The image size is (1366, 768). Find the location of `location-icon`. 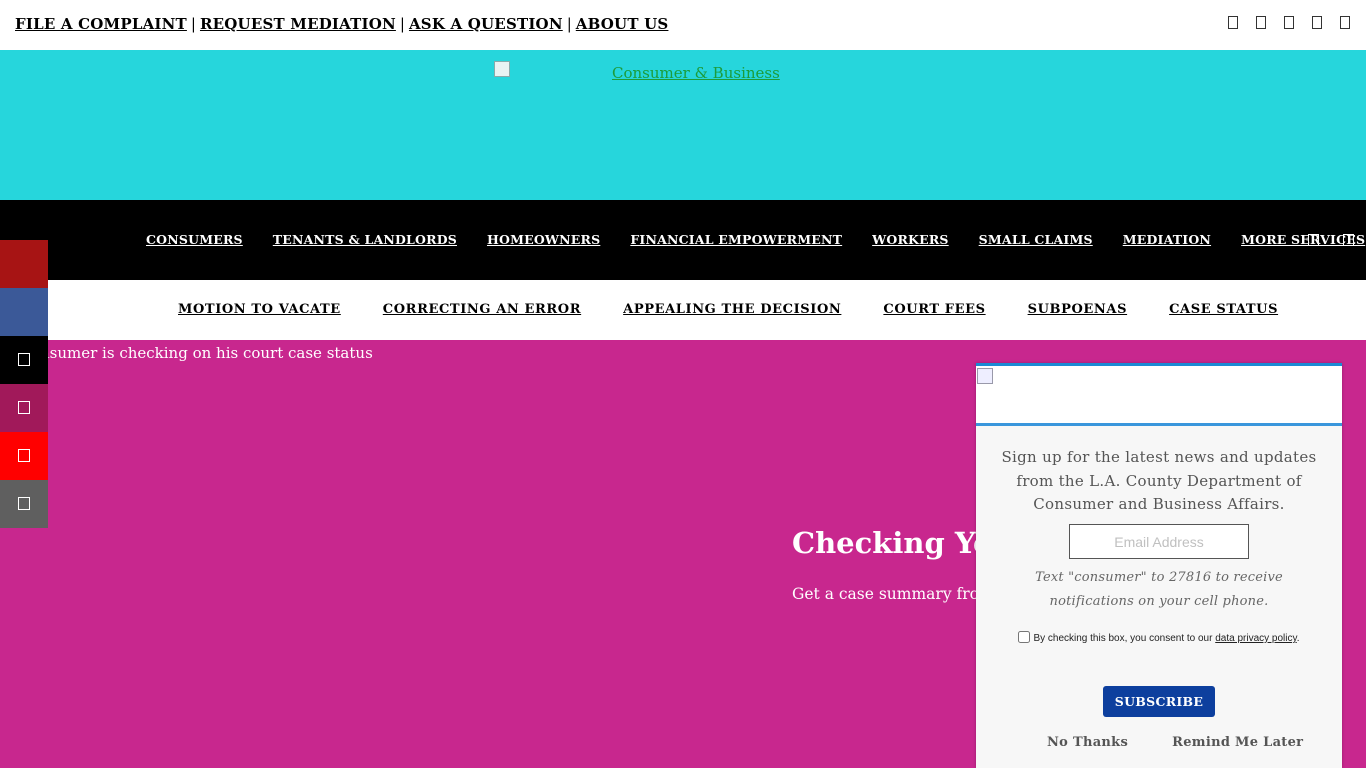

location-icon is located at coordinates (1289, 22).